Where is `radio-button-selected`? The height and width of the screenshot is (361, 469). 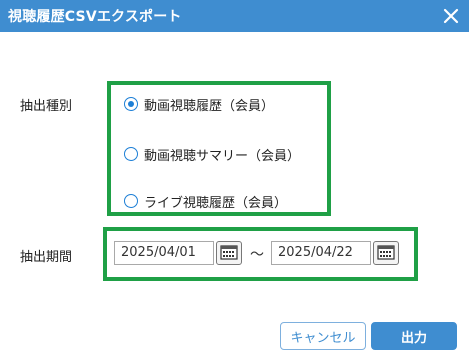 radio-button-selected is located at coordinates (131, 104).